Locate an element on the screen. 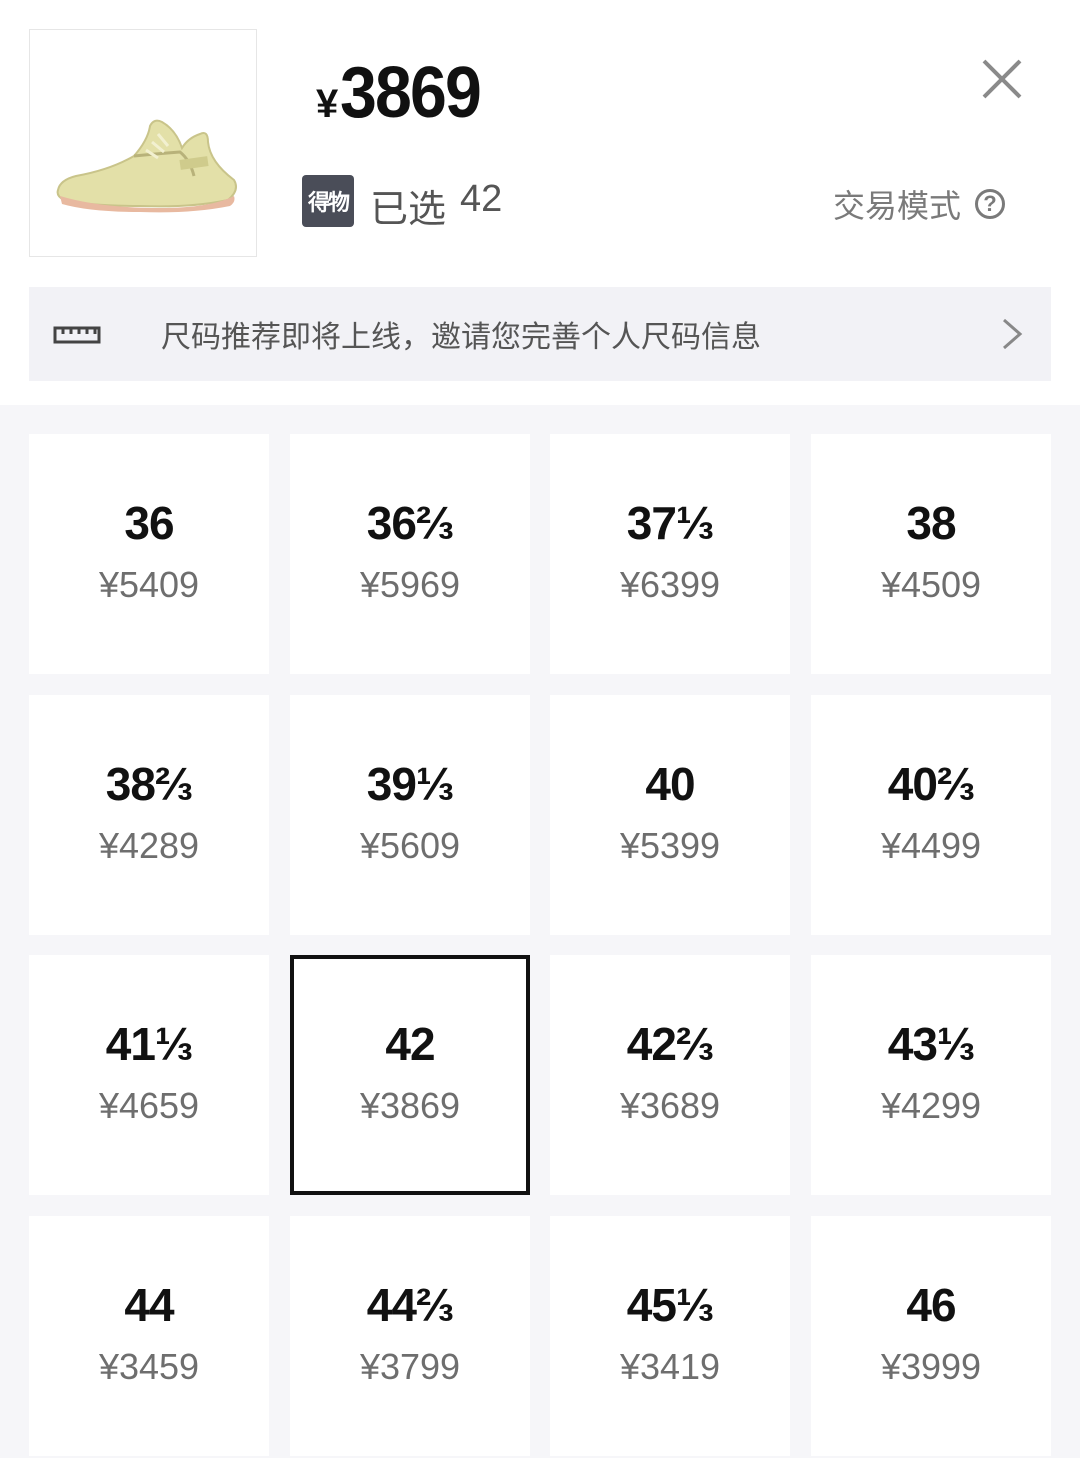  size-label: 44⅔ is located at coordinates (410, 1305).